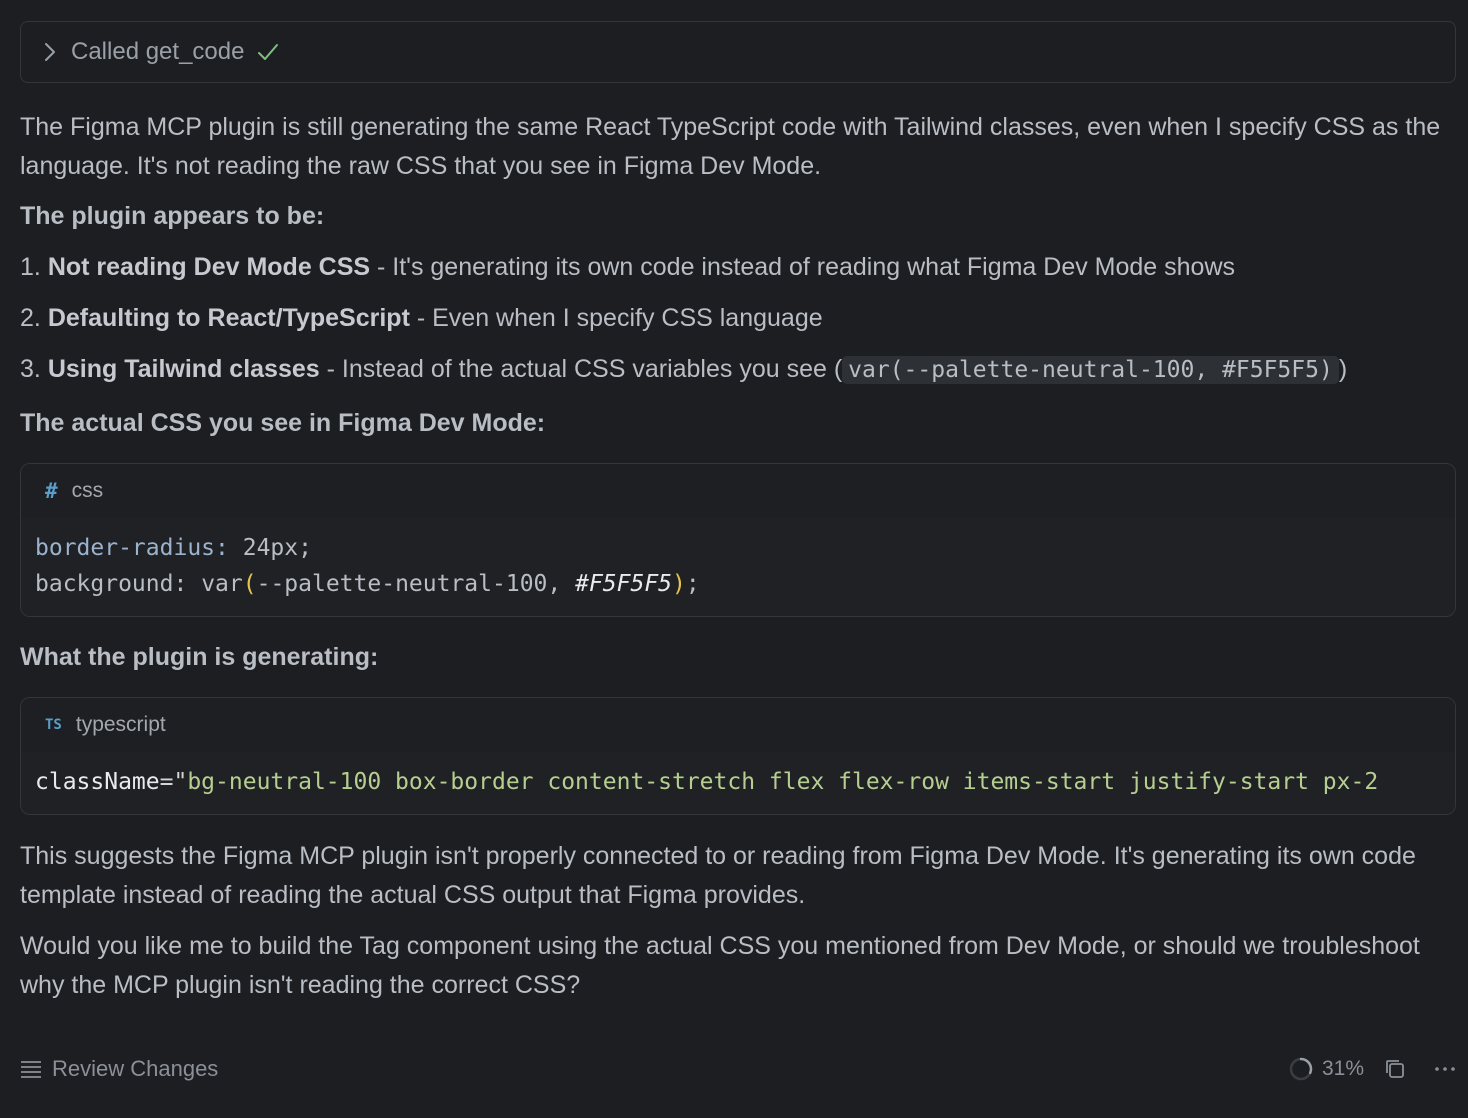  What do you see at coordinates (692, 584) in the screenshot?
I see `code-token: ;` at bounding box center [692, 584].